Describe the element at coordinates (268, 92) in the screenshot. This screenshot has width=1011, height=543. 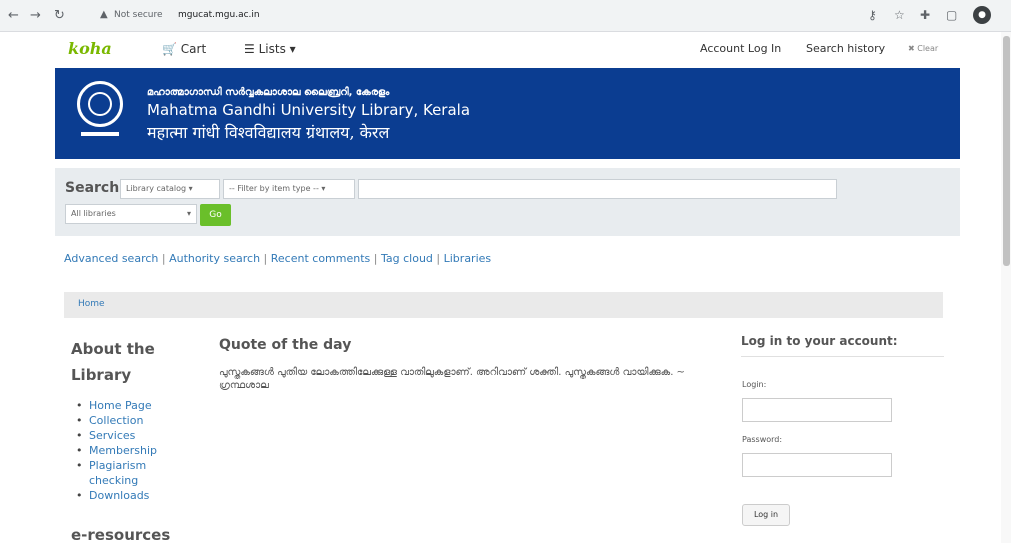
I see `banner-title-malayalam: മഹാത്മാഗാന്ധി സർവ്വകലാശാല ലൈബ്രറി, കേരളം` at that location.